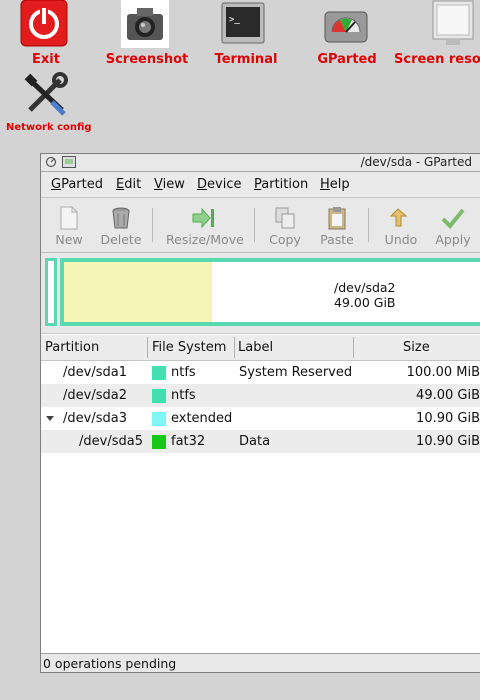 This screenshot has height=700, width=480. I want to click on desktop-icon-network-config: Network config, so click(49, 103).